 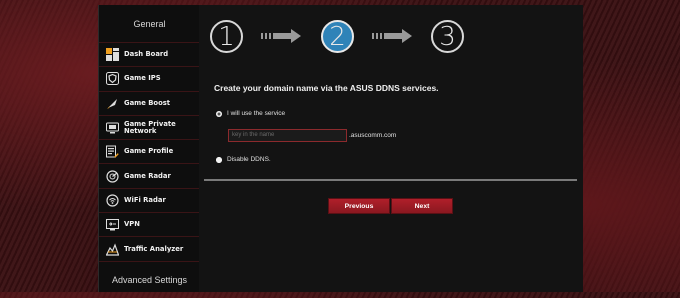 I want to click on sidebar-item-game-profile: Game Profile, so click(x=149, y=152).